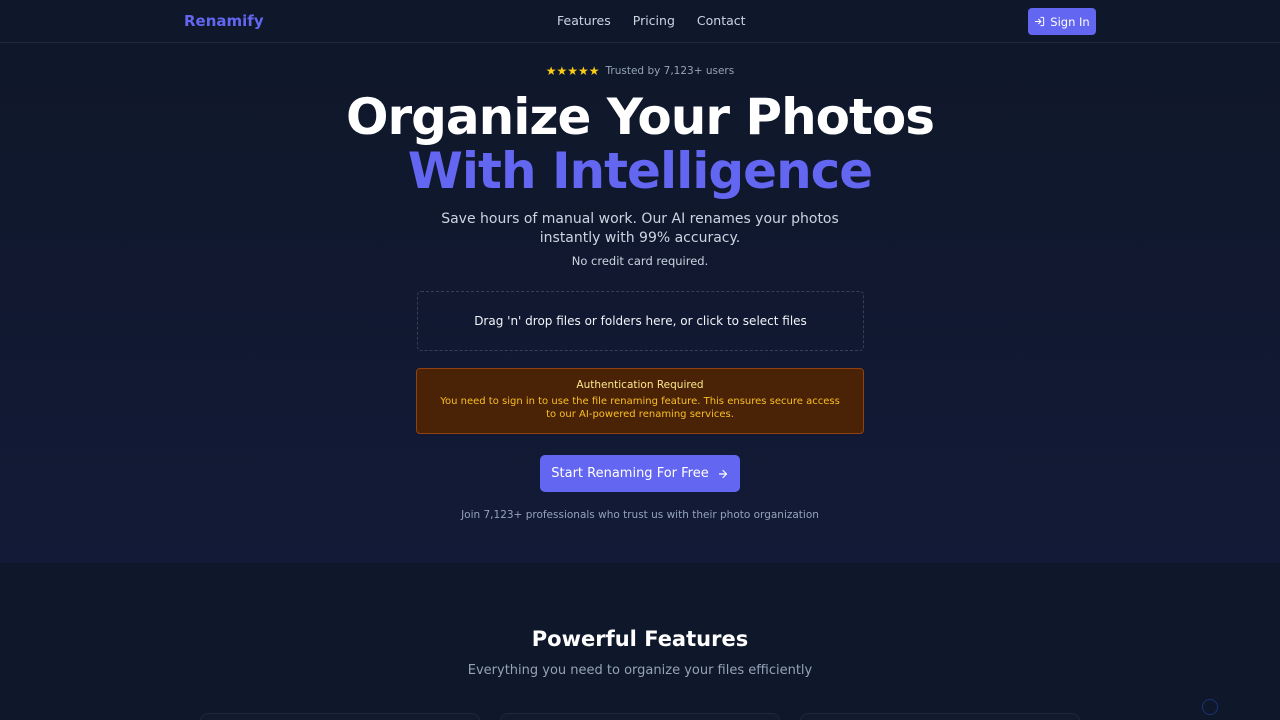 The width and height of the screenshot is (1280, 720). I want to click on brand-logo: Renamify, so click(224, 21).